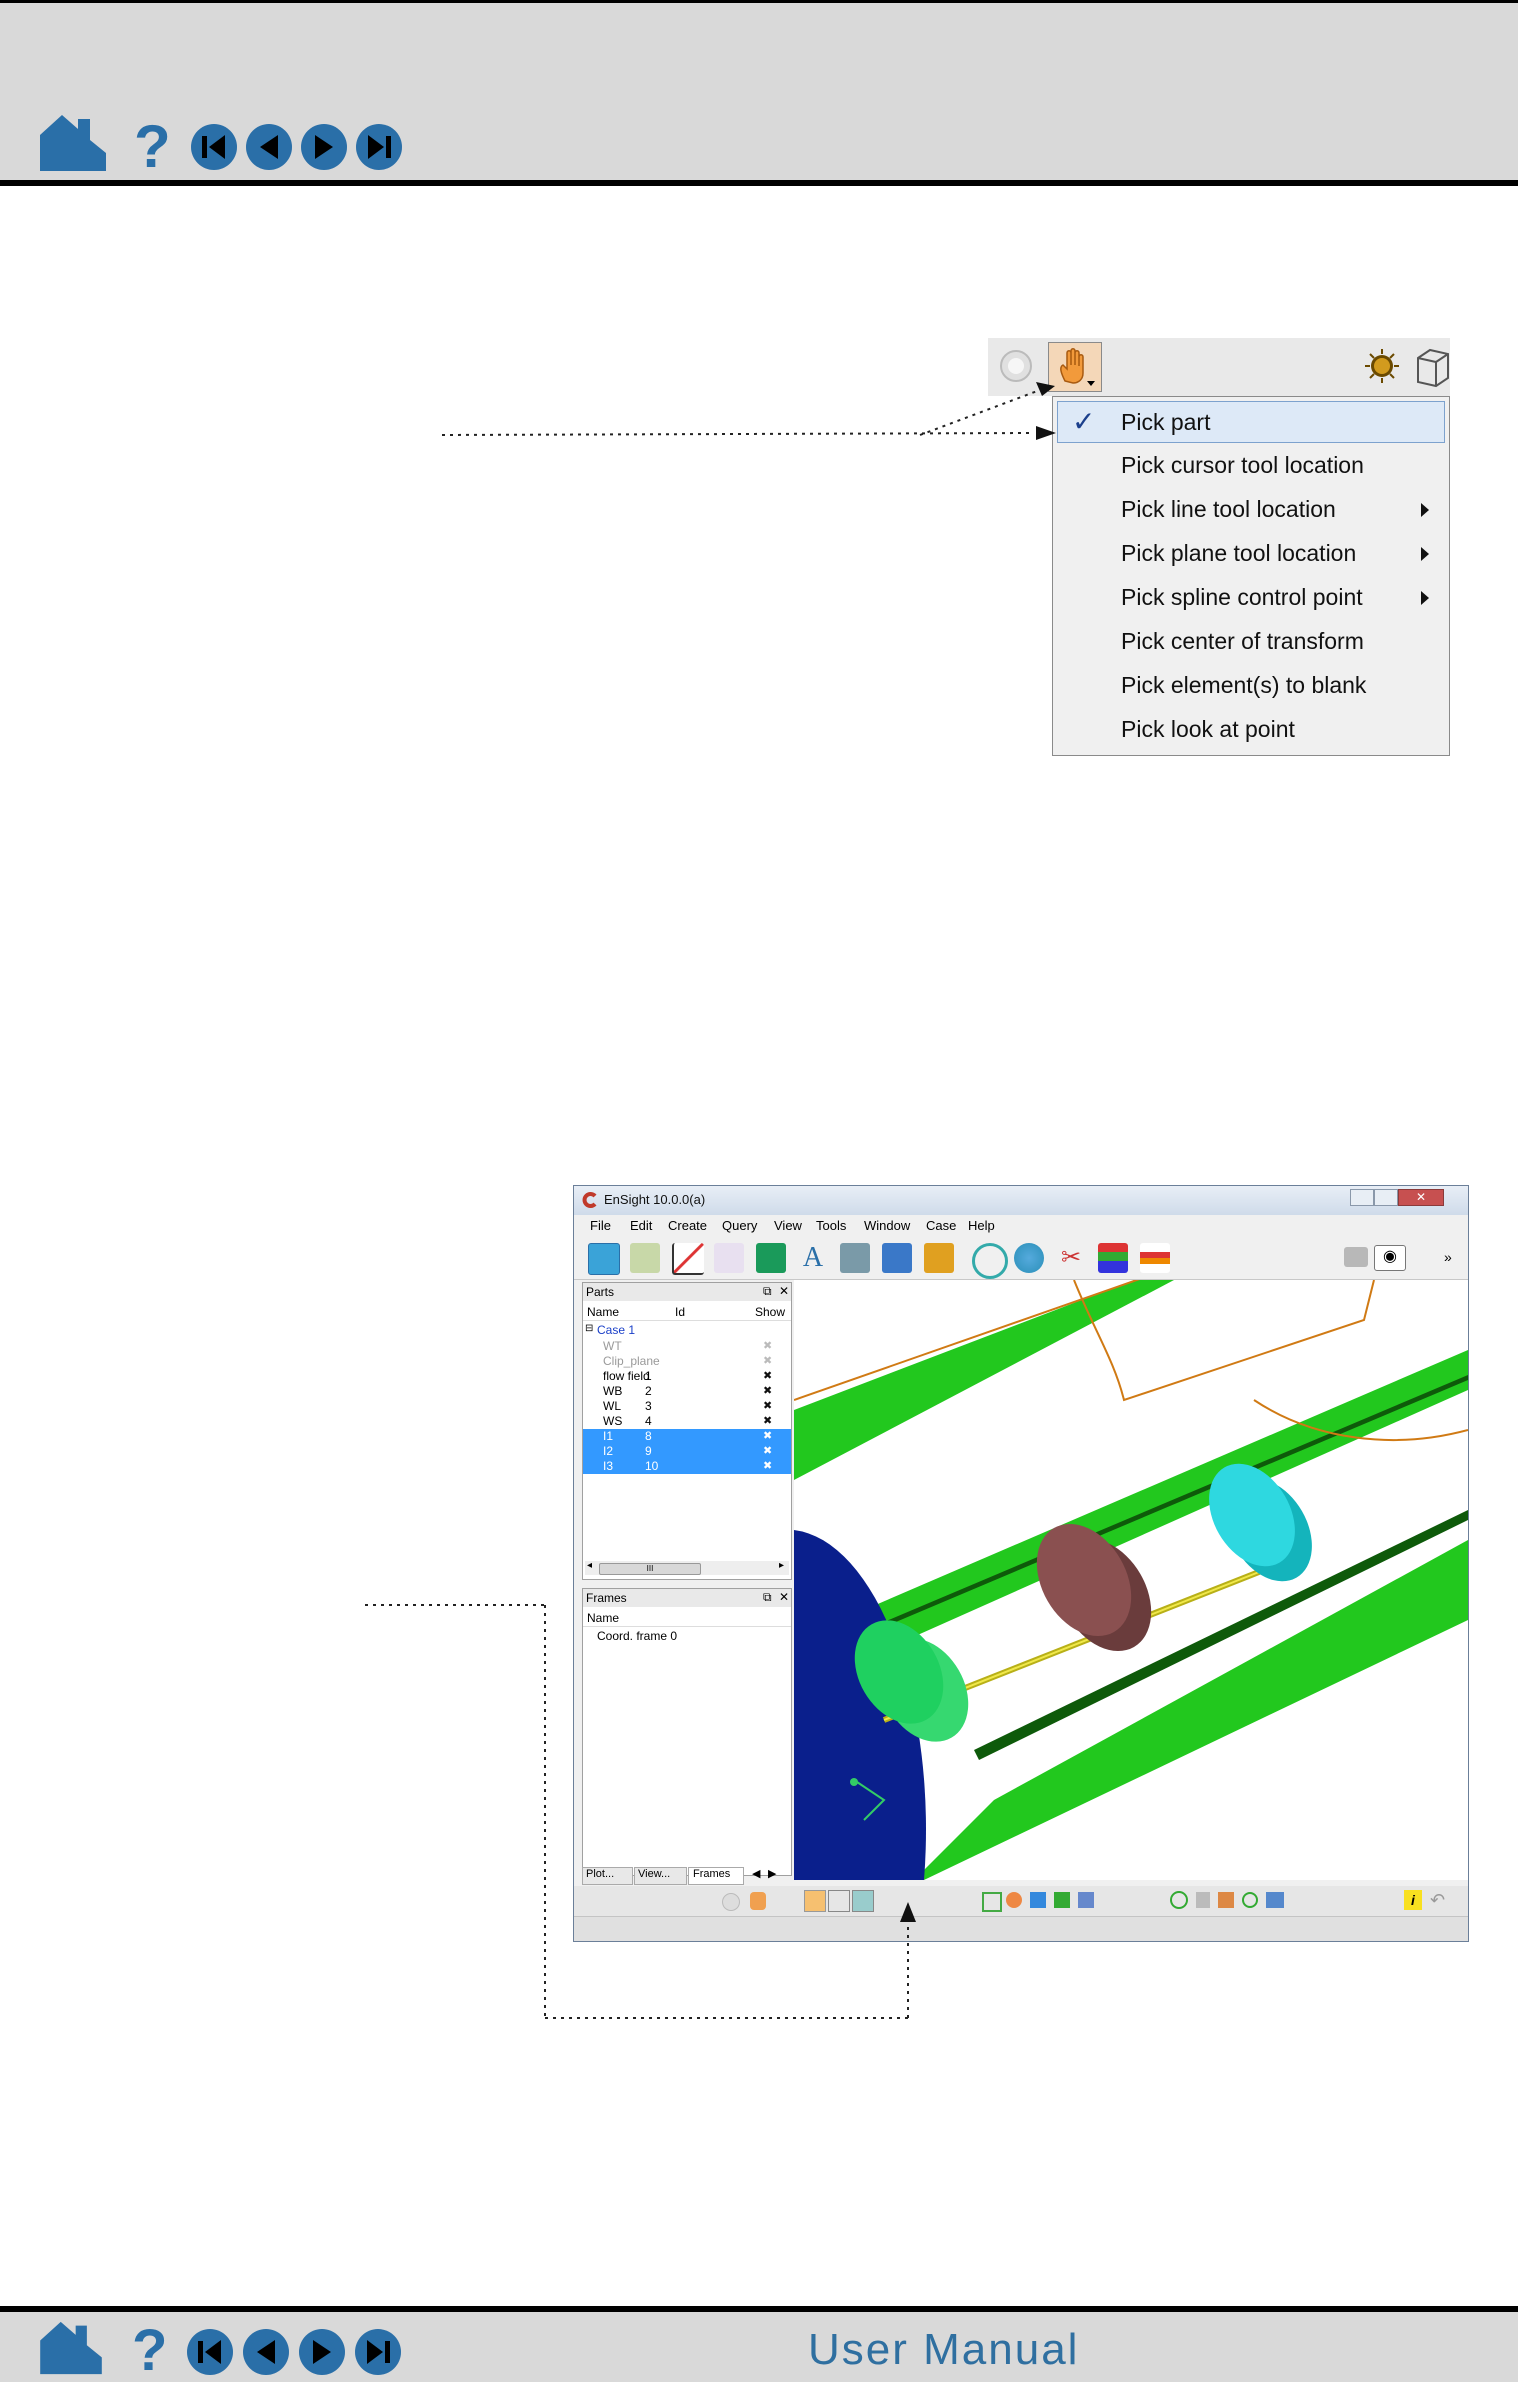  What do you see at coordinates (600, 1225) in the screenshot?
I see `menu-file: File` at bounding box center [600, 1225].